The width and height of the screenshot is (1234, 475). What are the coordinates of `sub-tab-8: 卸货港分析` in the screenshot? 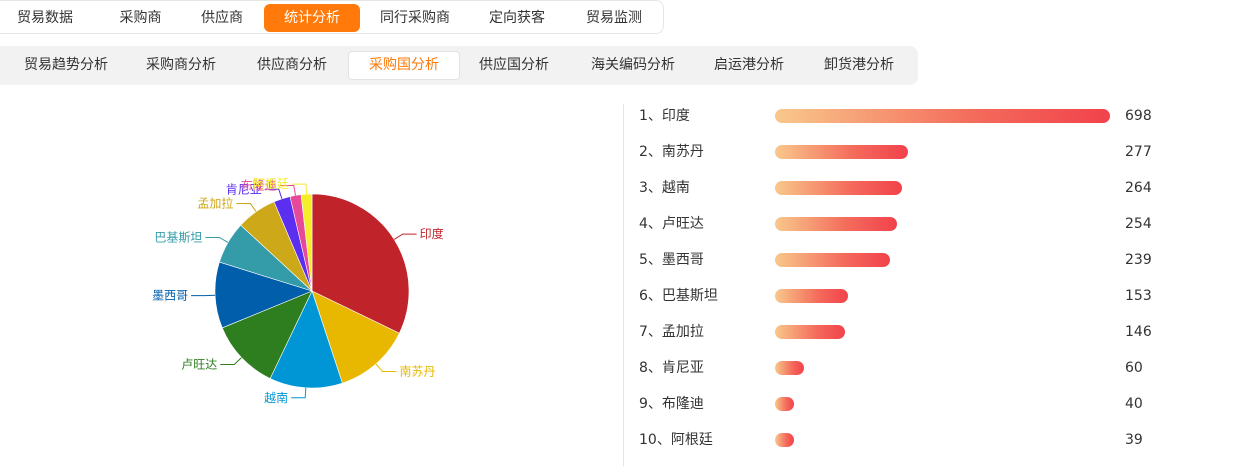 It's located at (859, 65).